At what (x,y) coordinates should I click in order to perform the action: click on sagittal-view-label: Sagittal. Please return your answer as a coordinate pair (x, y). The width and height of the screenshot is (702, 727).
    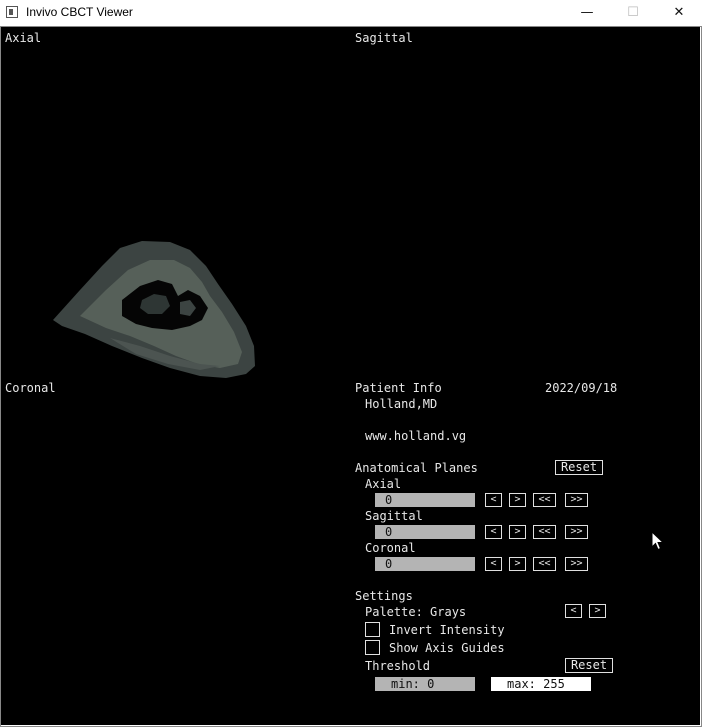
    Looking at the image, I should click on (384, 38).